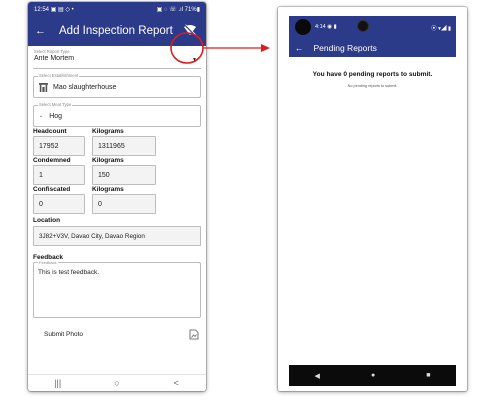  What do you see at coordinates (345, 48) in the screenshot?
I see `pending-reports-title: Pending Reports` at bounding box center [345, 48].